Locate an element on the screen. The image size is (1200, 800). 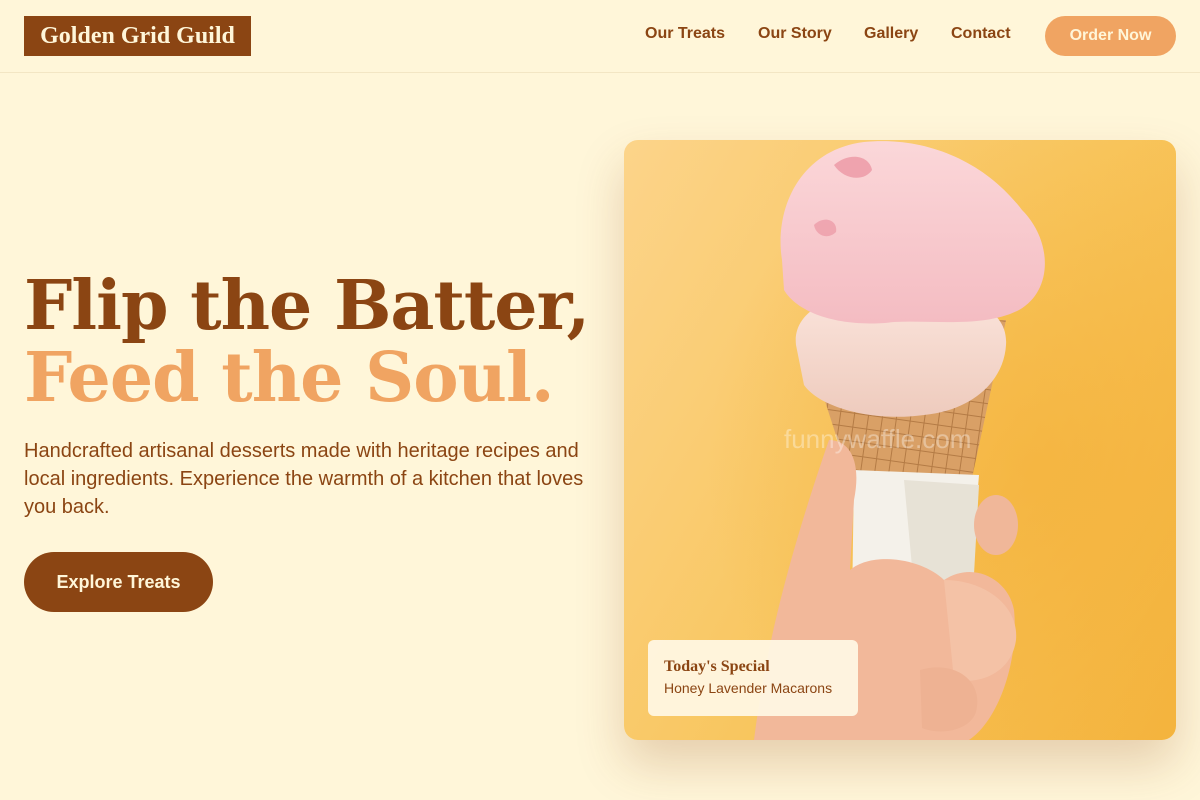
todays-special-card: Today's Special Honey Lavender Macarons is located at coordinates (753, 678).